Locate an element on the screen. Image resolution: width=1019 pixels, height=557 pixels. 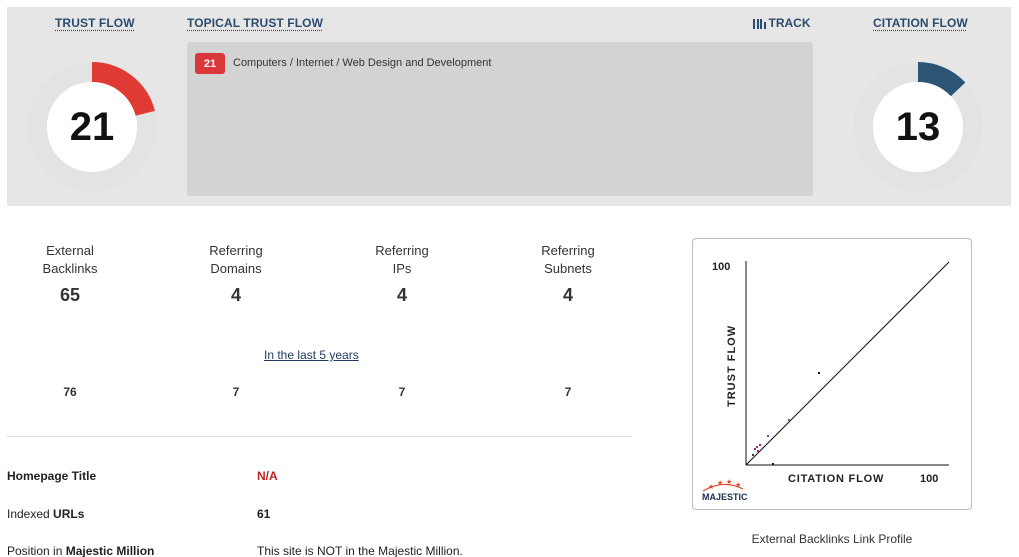
bar-chart-icon is located at coordinates (759, 23).